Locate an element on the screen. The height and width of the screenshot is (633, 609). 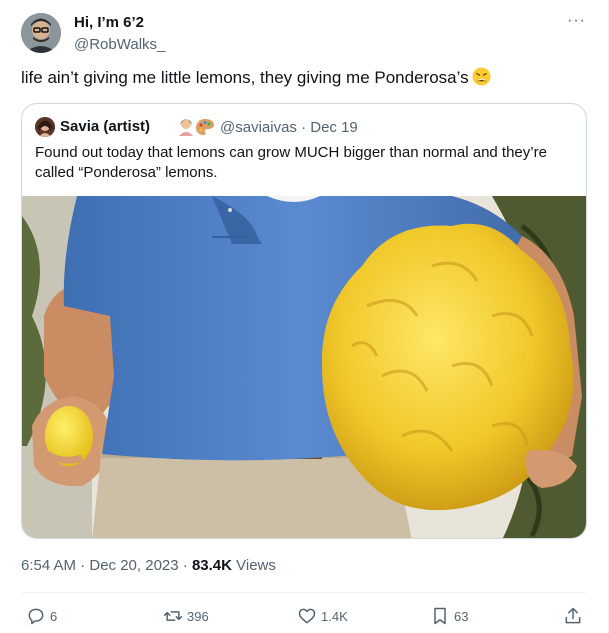
artist-palette-icon is located at coordinates (205, 127).